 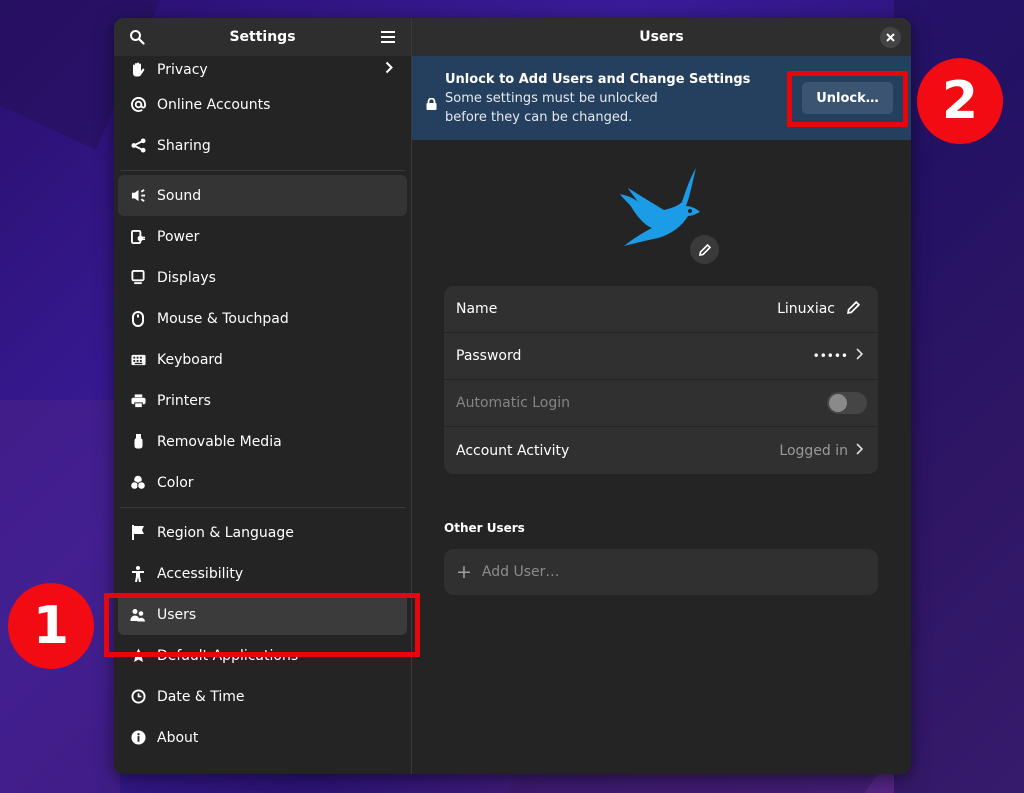 What do you see at coordinates (179, 195) in the screenshot?
I see `sidebar-item-label: Sound` at bounding box center [179, 195].